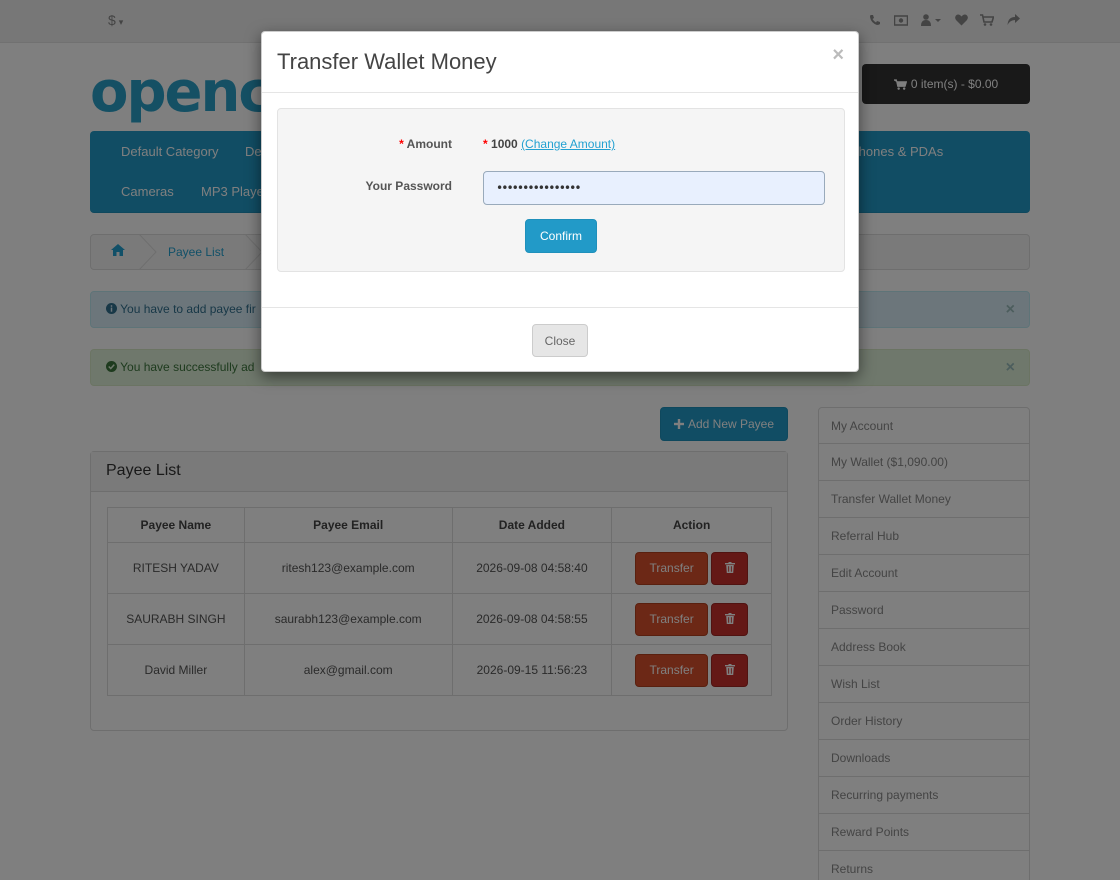 This screenshot has height=880, width=1120. I want to click on change-amount-link: (Change Amount), so click(568, 144).